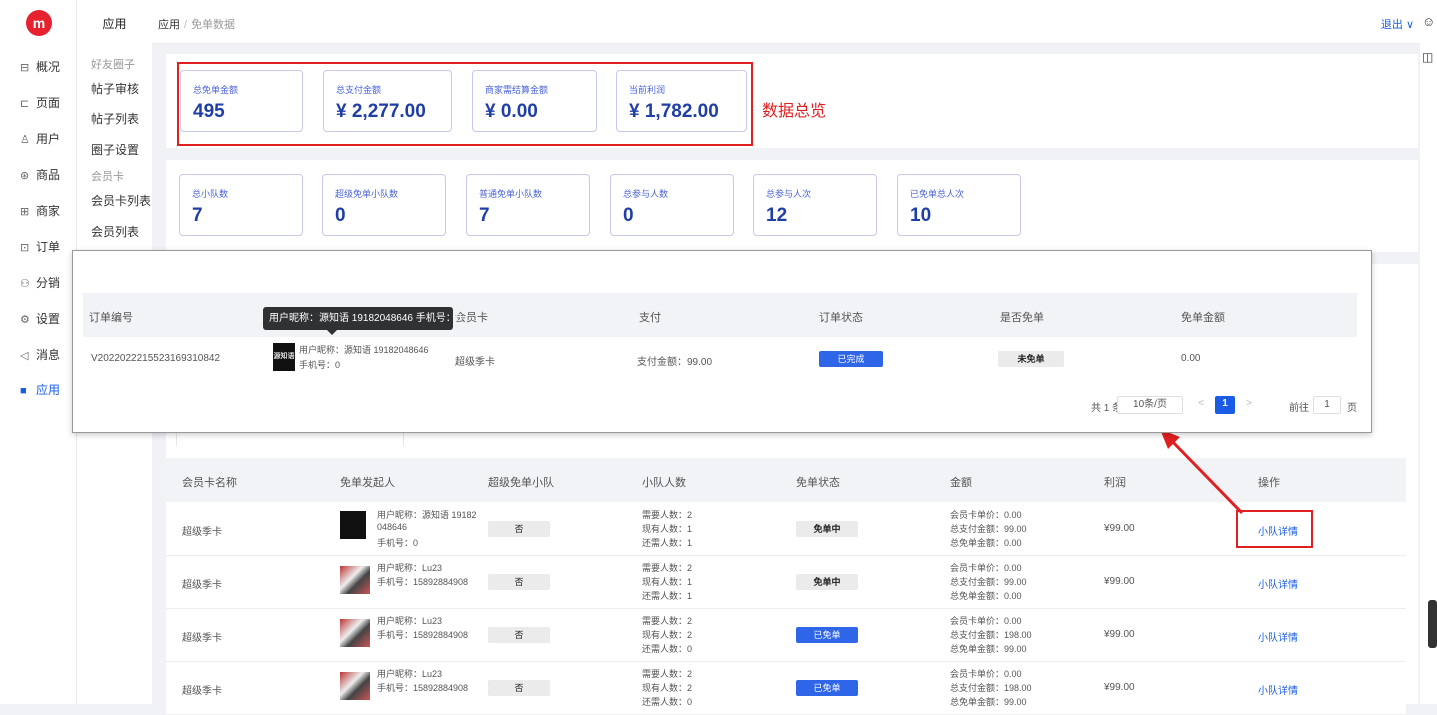 This screenshot has height=715, width=1437. I want to click on next-page-button: >, so click(1249, 405).